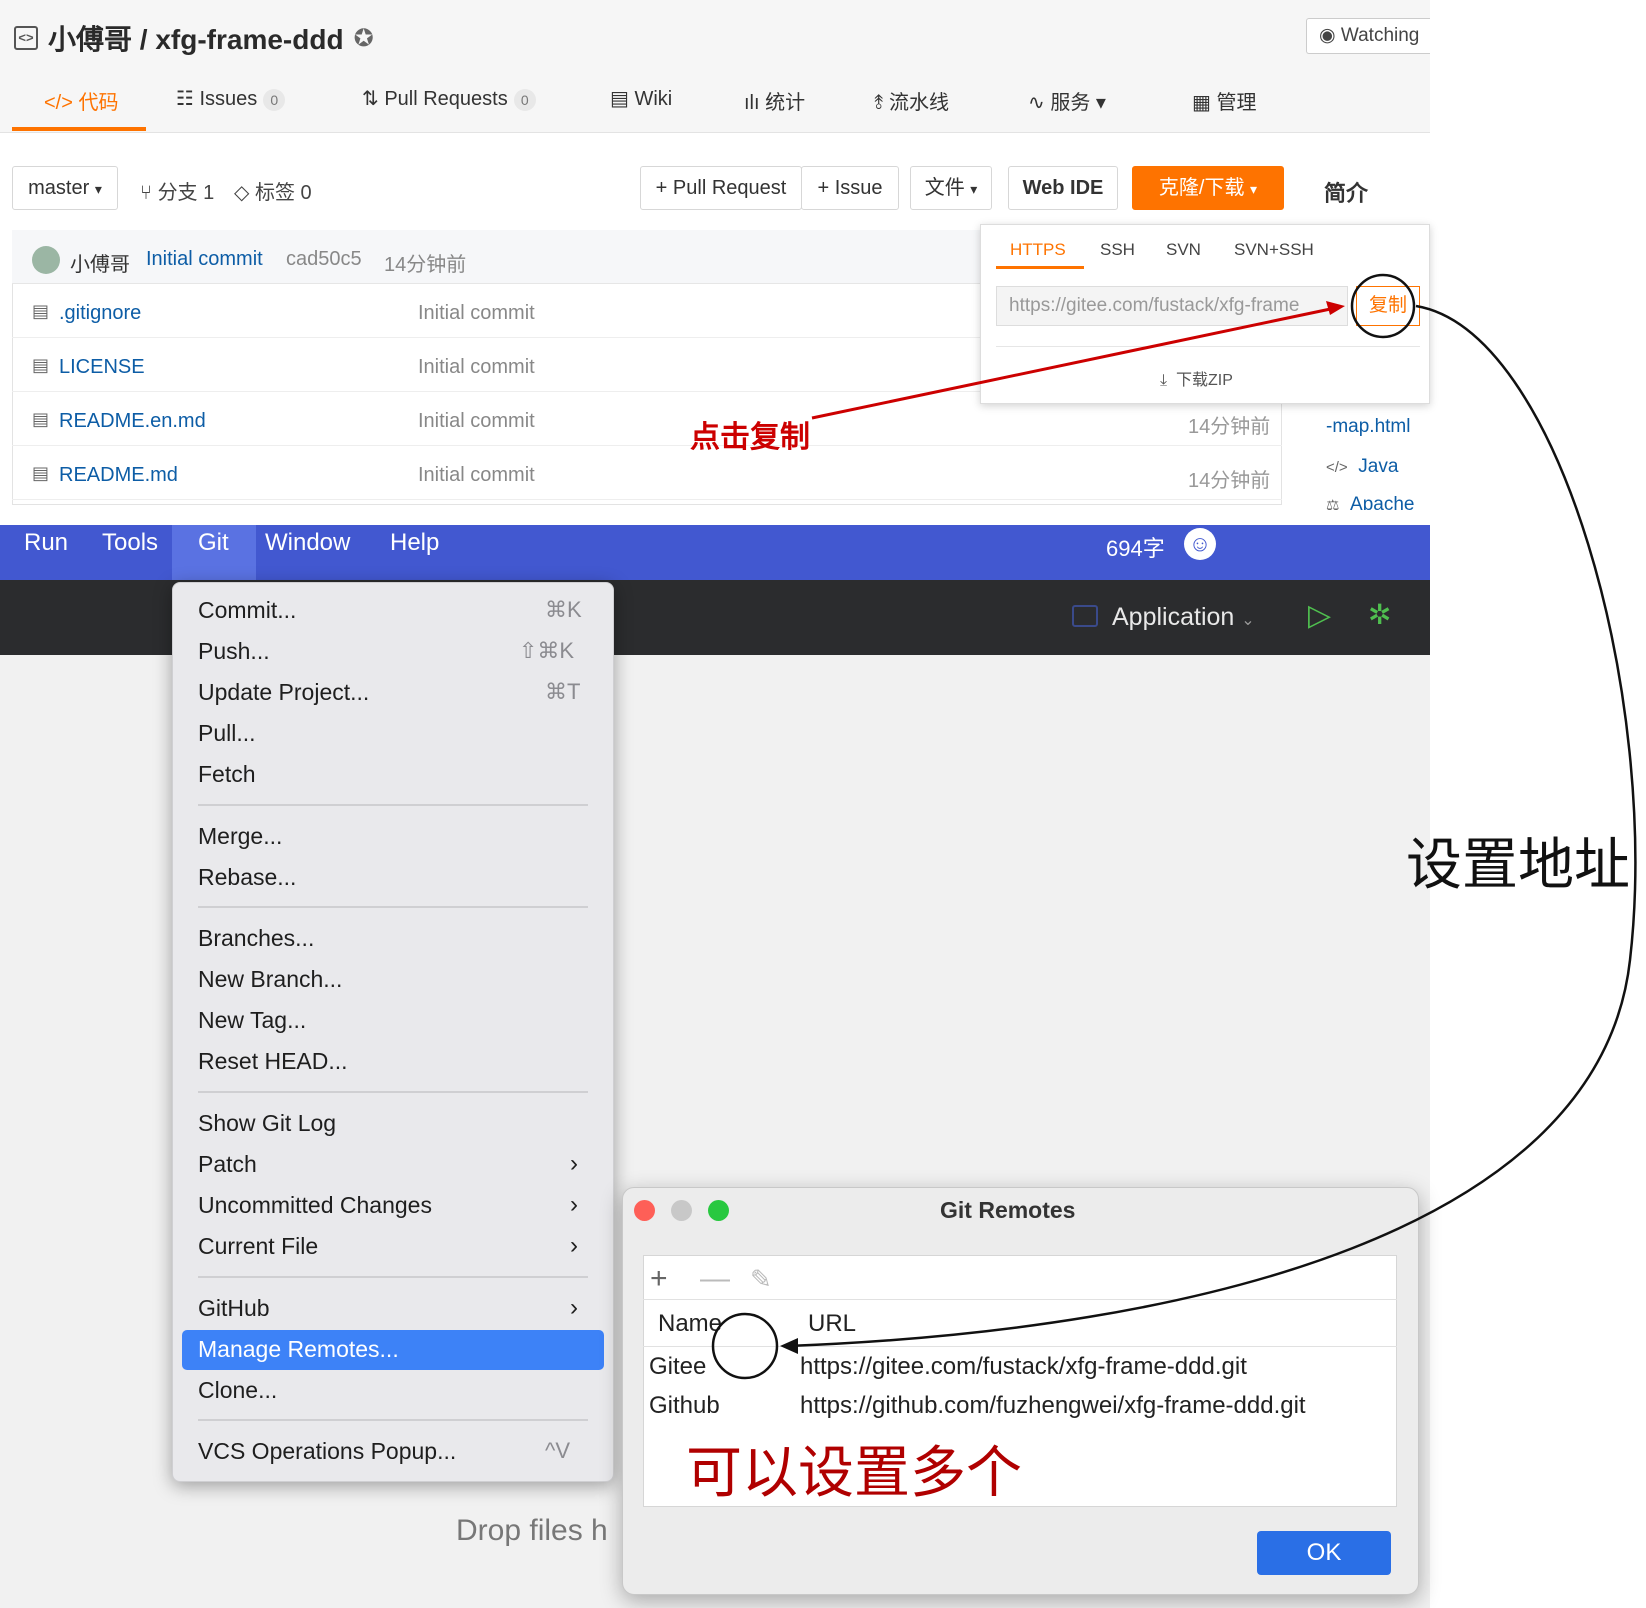  I want to click on annotation-arrow-line, so click(1076, 362).